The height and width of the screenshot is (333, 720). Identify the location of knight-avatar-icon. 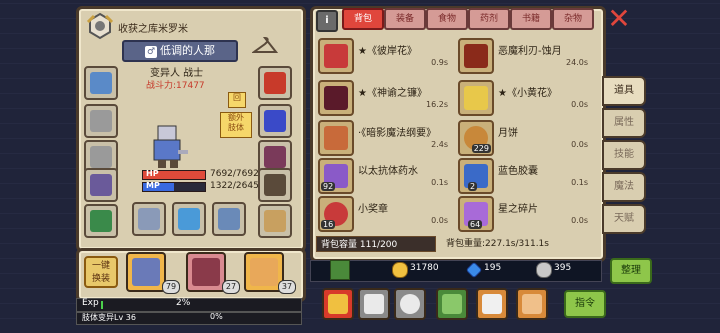
(146, 272).